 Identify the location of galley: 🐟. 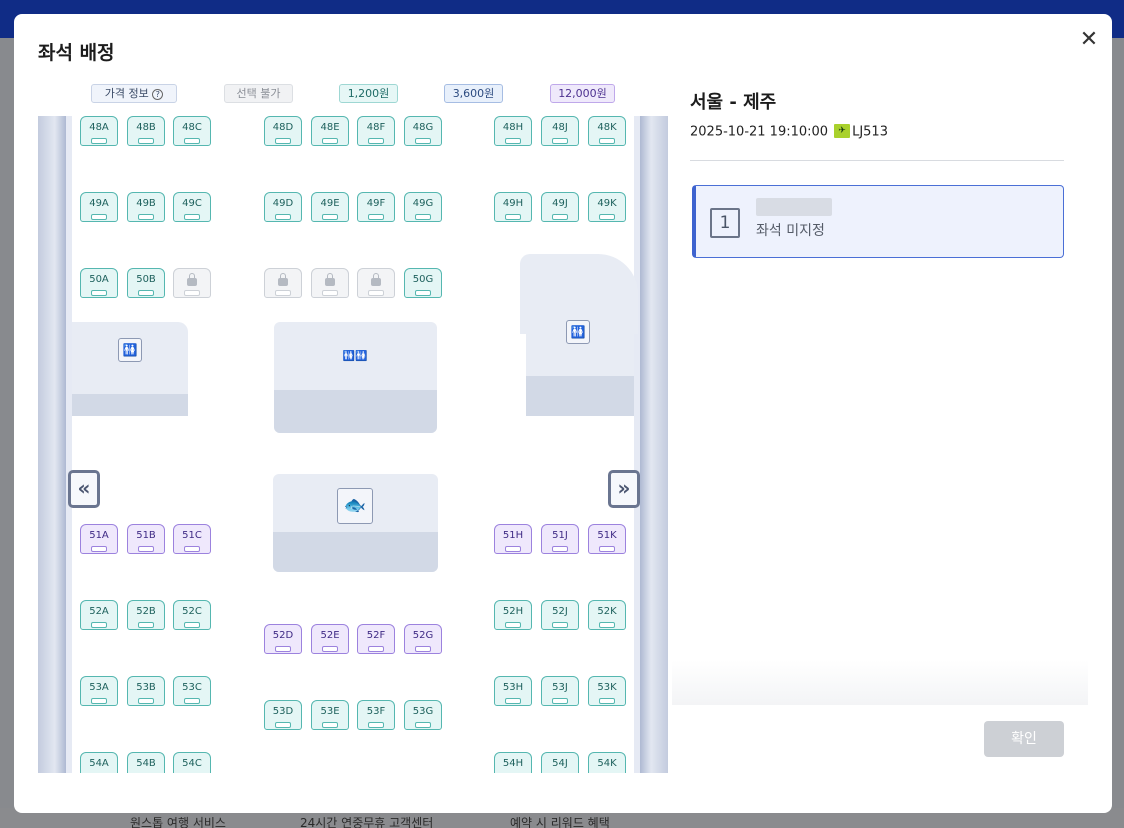
(355, 523).